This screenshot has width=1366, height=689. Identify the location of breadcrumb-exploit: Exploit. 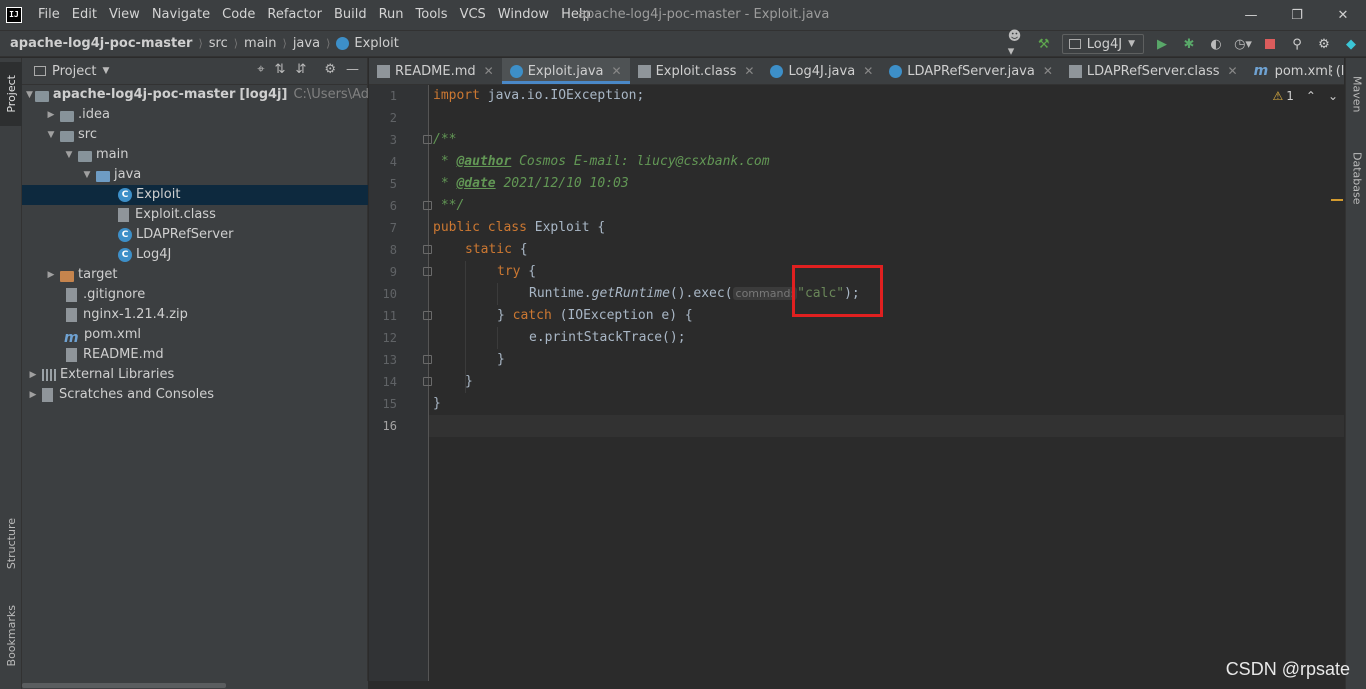
(376, 43).